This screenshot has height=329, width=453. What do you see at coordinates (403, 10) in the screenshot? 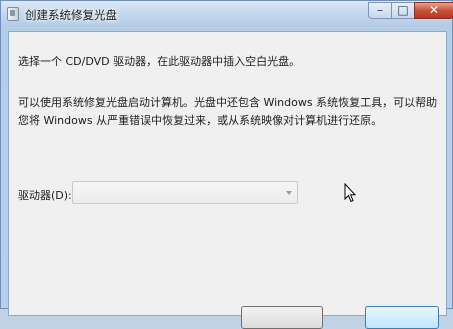
I see `maximize-button: □` at bounding box center [403, 10].